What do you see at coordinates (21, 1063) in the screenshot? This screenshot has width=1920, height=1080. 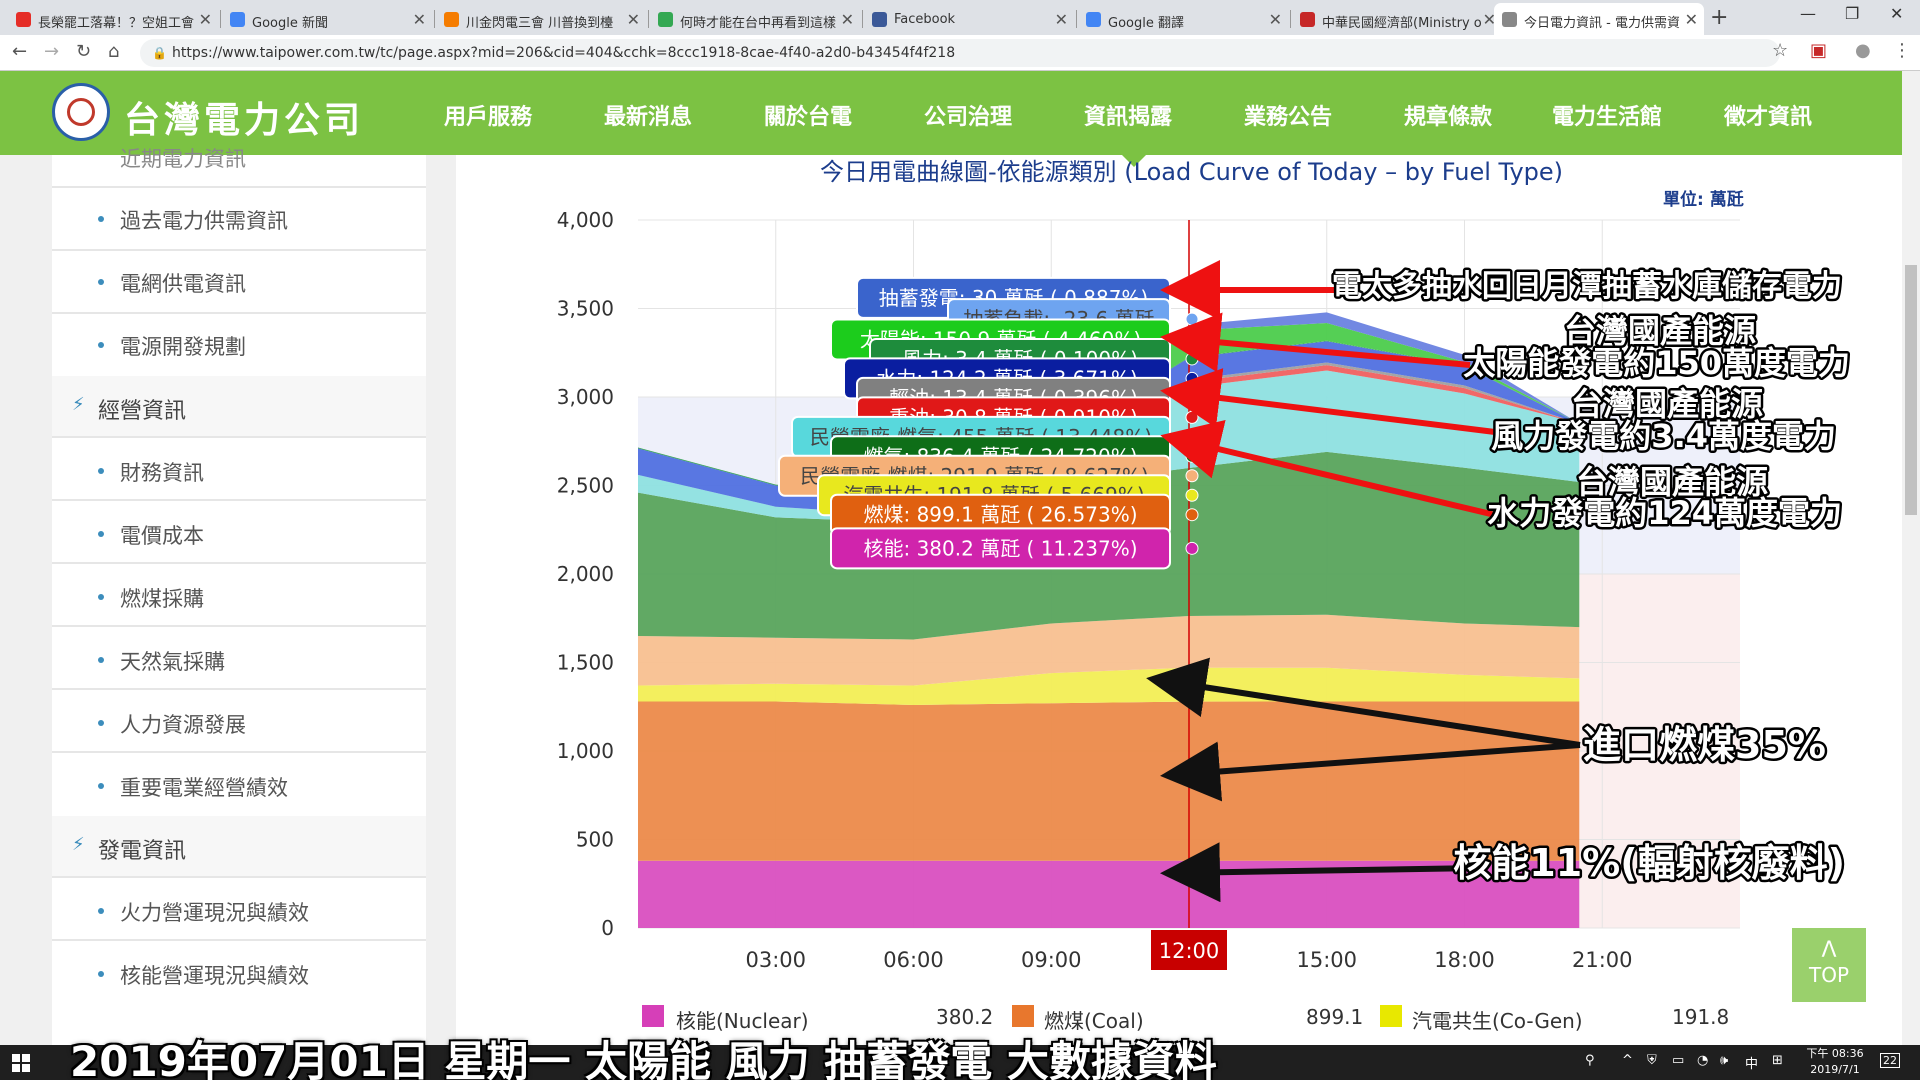 I see `windows-start-icon` at bounding box center [21, 1063].